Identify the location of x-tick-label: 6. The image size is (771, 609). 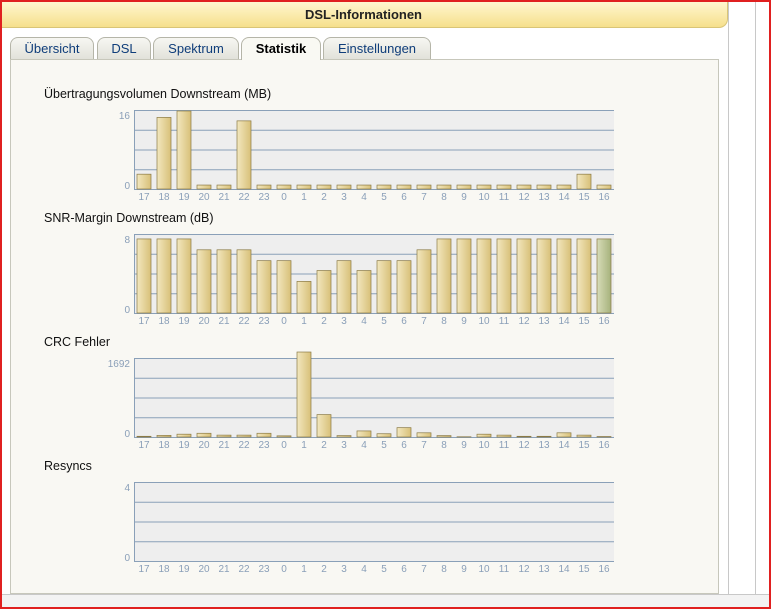
(404, 197).